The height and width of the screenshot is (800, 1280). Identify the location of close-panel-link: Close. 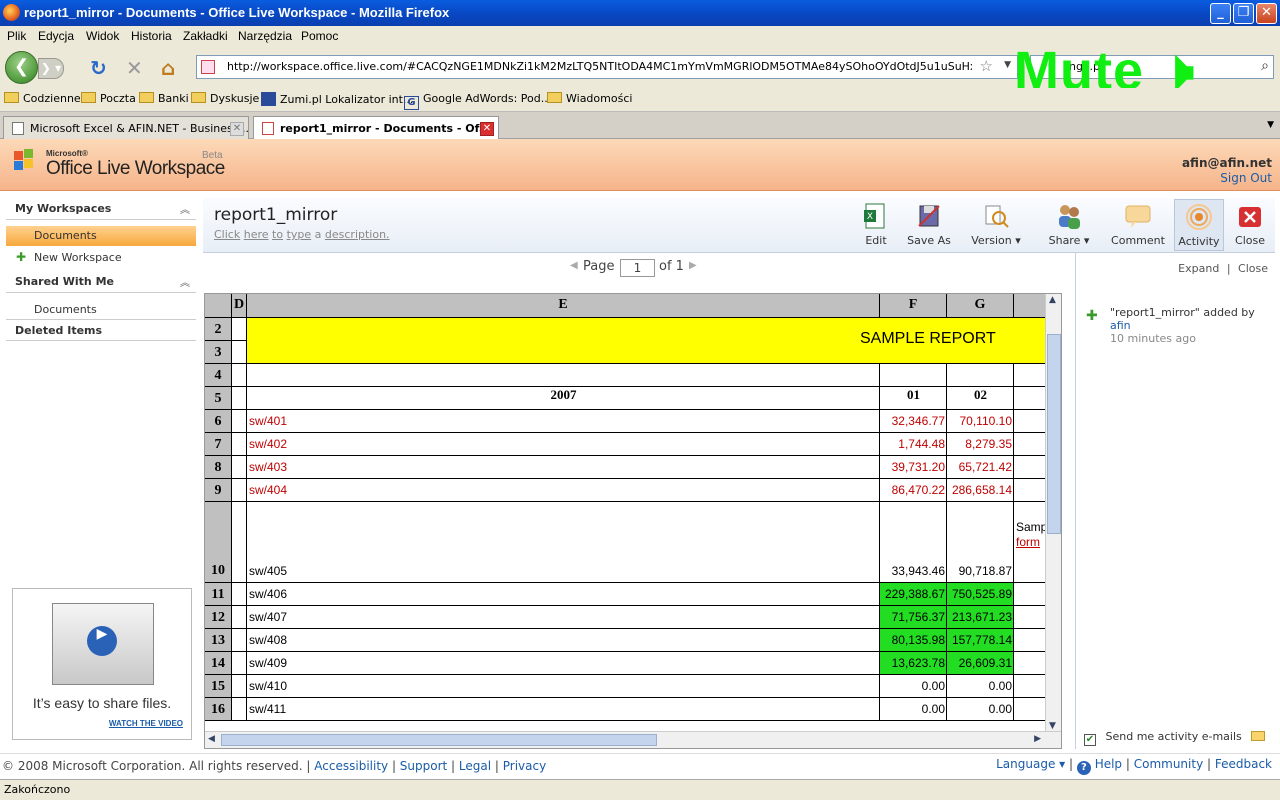
(1253, 268).